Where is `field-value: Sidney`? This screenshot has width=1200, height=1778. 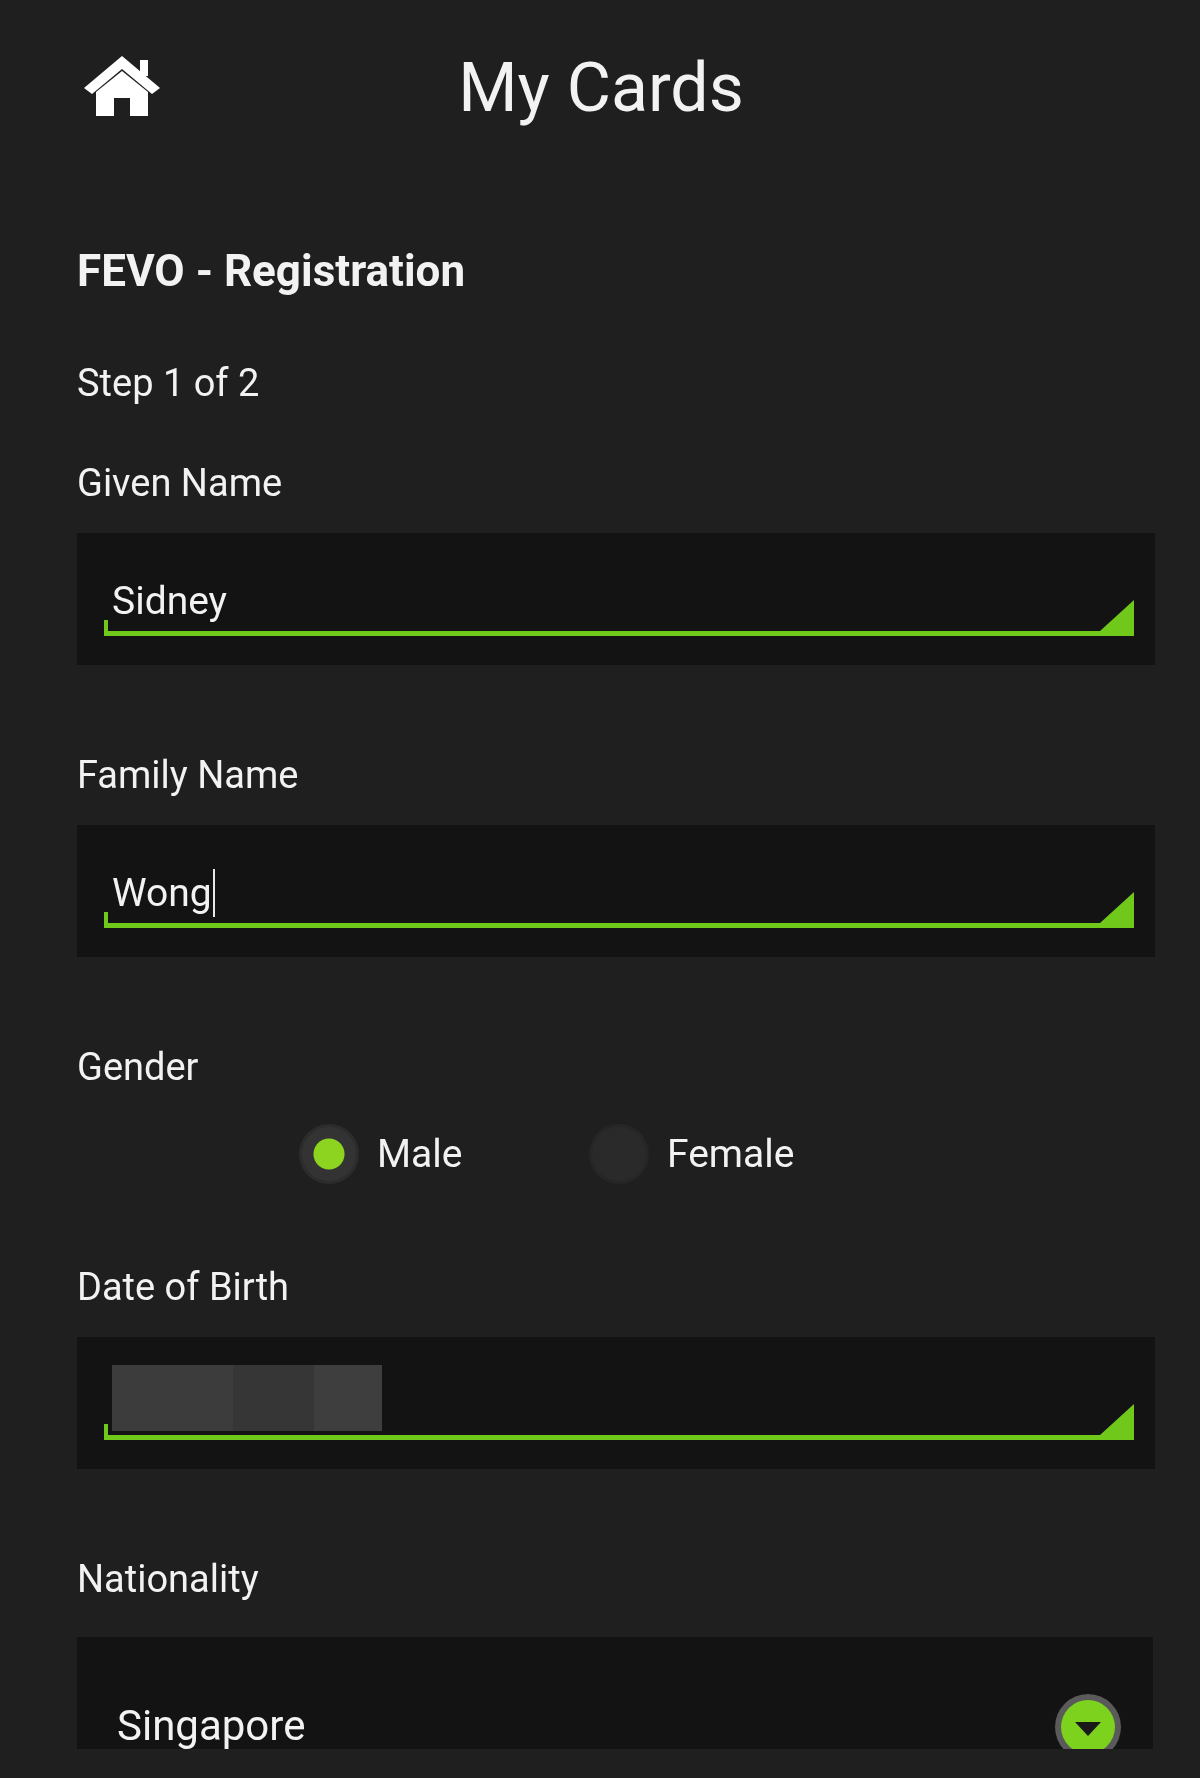
field-value: Sidney is located at coordinates (170, 601).